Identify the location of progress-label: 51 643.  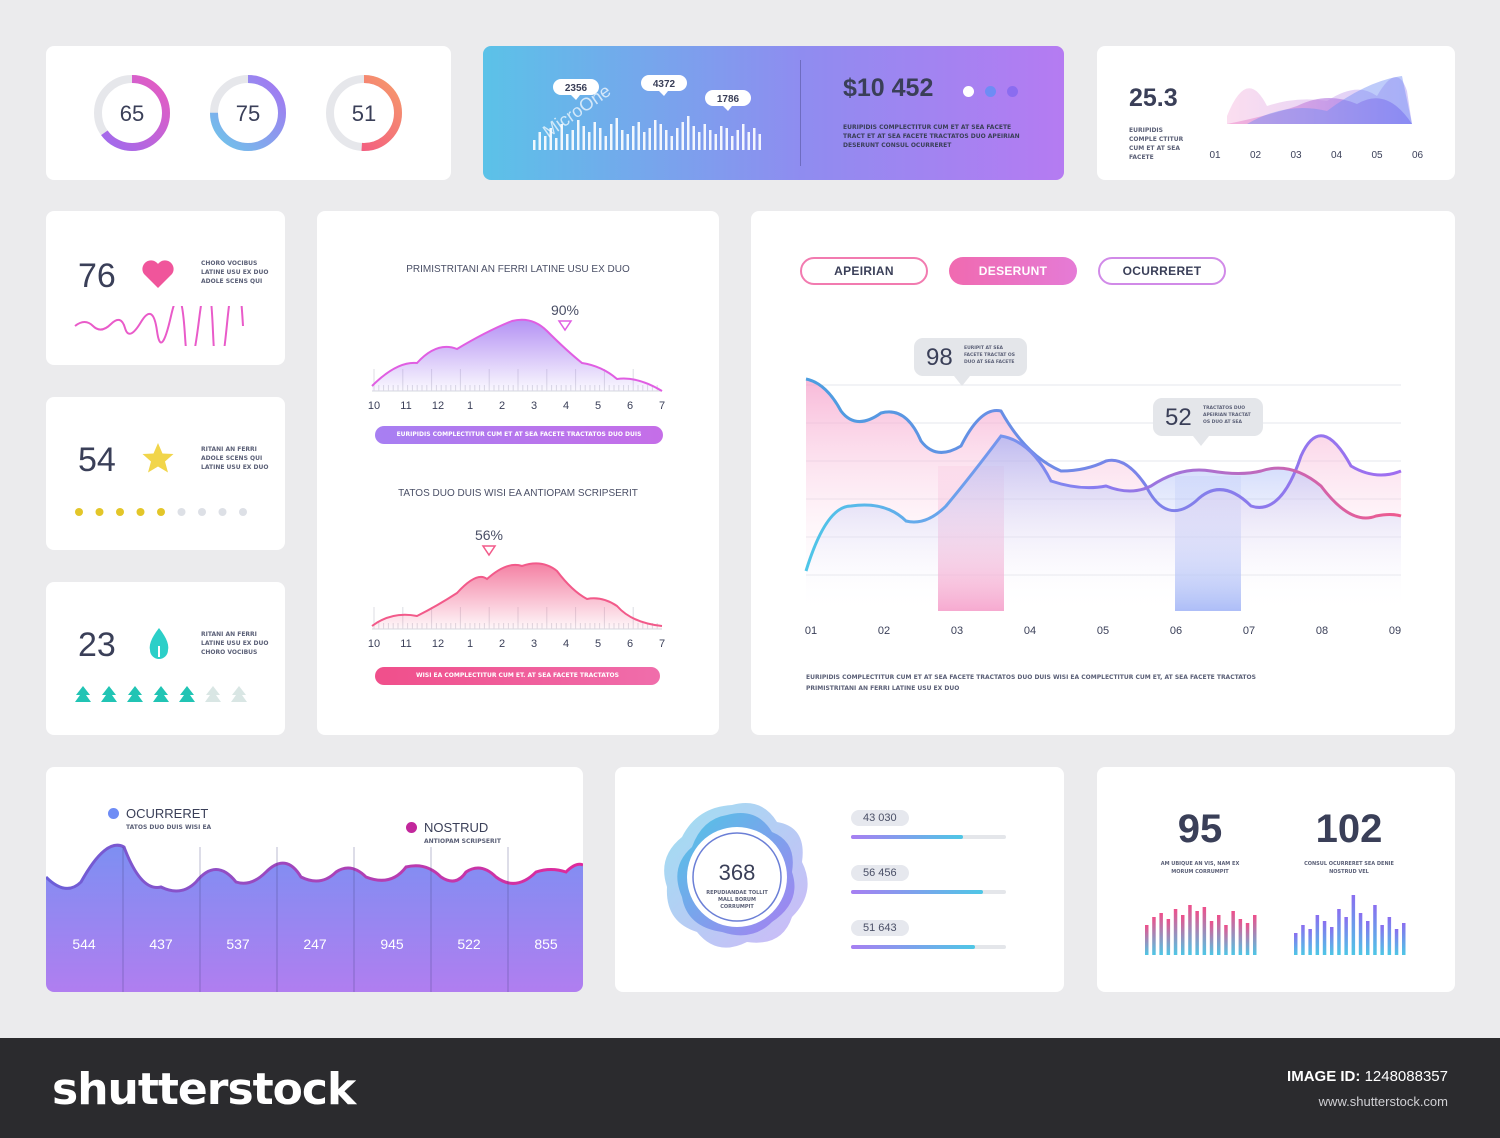
(880, 928).